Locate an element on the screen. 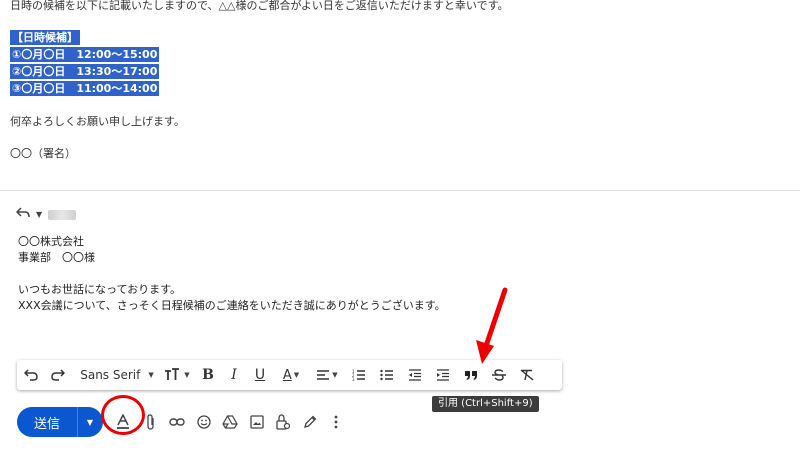 This screenshot has height=450, width=800. text-color-icon: A is located at coordinates (287, 375).